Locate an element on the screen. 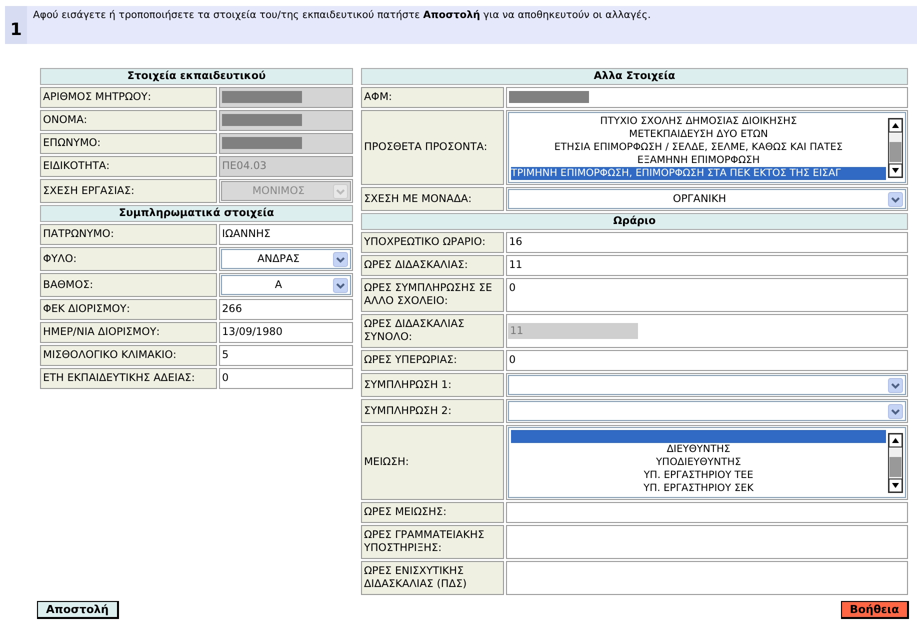  list-option: ΥΠΟΔΙΕΥΘΥΝΤΗΣ is located at coordinates (698, 462).